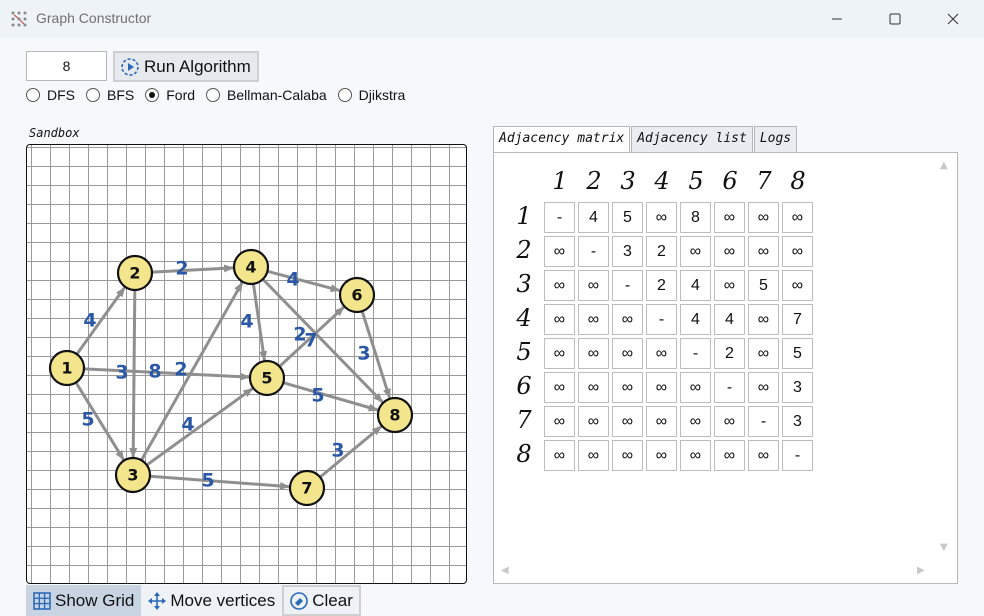  Describe the element at coordinates (84, 600) in the screenshot. I see `show-grid-button: Show Grid` at that location.